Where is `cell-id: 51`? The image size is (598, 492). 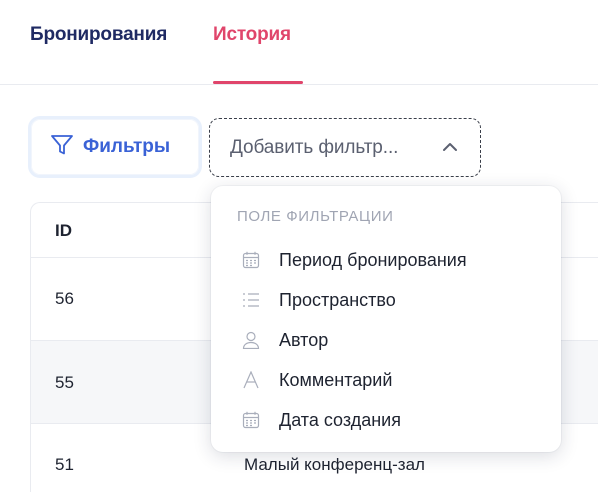
cell-id: 51 is located at coordinates (64, 464).